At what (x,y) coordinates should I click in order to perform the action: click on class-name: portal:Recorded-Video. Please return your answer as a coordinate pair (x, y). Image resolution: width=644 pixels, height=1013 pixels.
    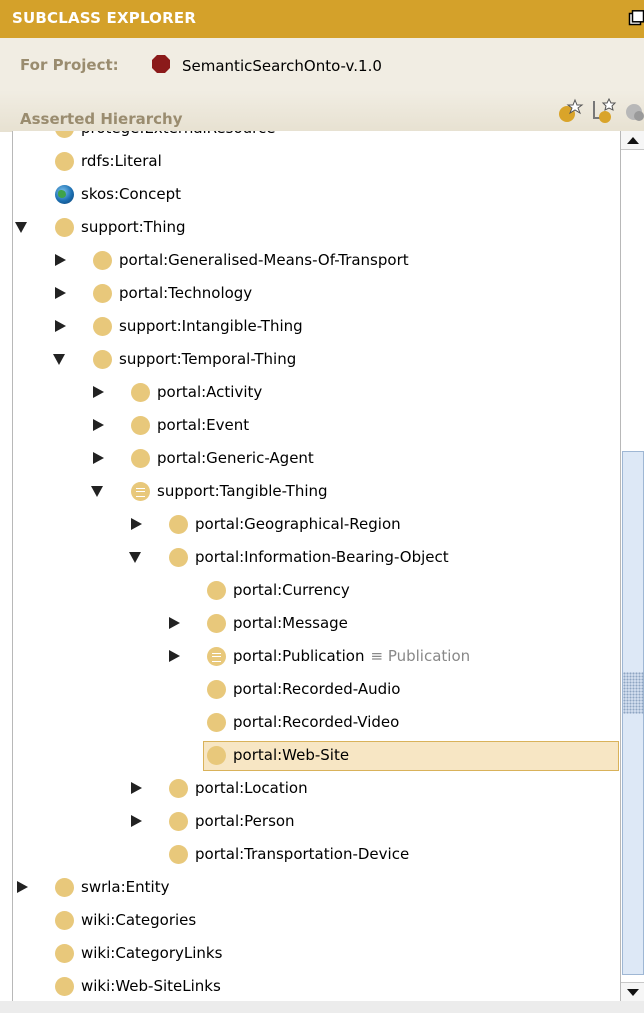
    Looking at the image, I should click on (316, 722).